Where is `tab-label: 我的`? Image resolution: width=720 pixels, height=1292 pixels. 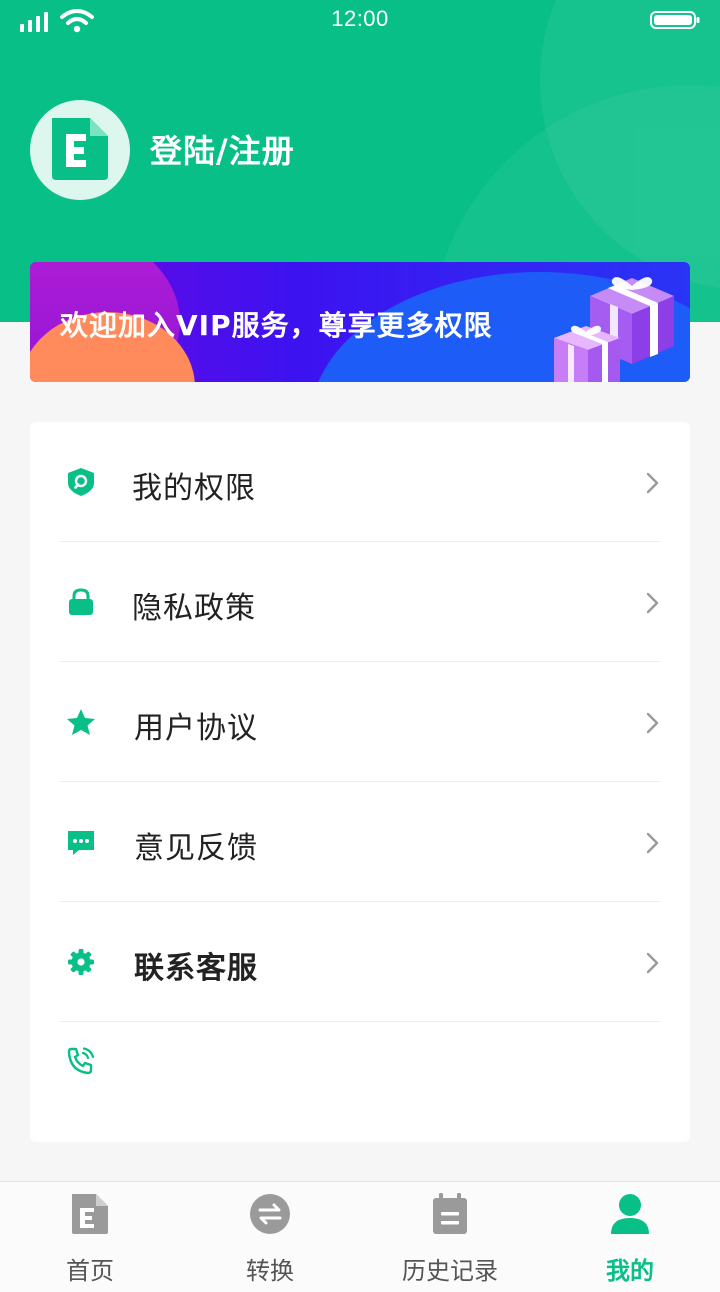 tab-label: 我的 is located at coordinates (630, 1271).